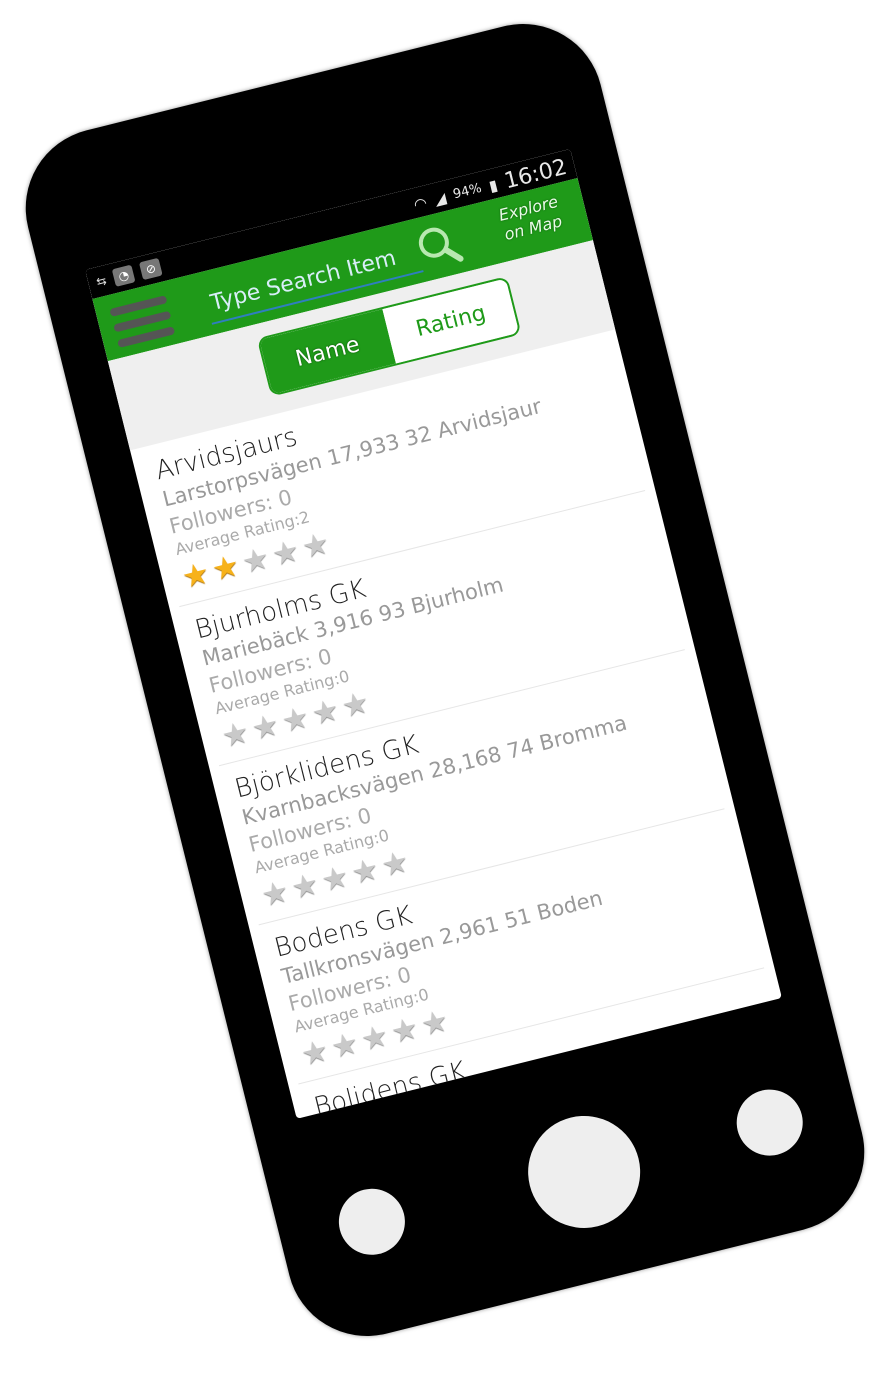  I want to click on battery-charging-icon: ▮, so click(493, 185).